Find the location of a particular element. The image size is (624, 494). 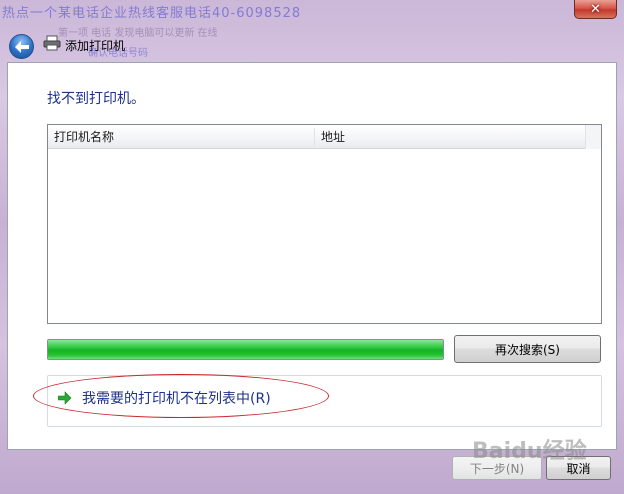

close-icon: ✕ is located at coordinates (595, 9).